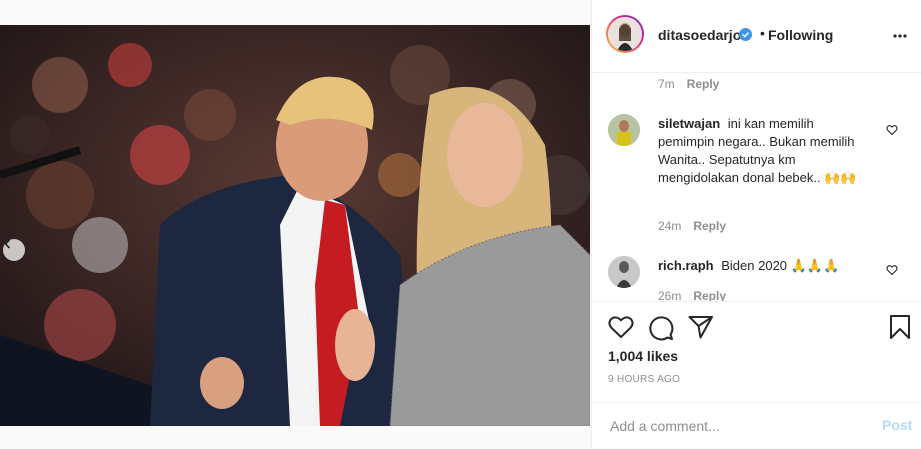 This screenshot has width=921, height=449. Describe the element at coordinates (701, 327) in the screenshot. I see `share-icon` at that location.